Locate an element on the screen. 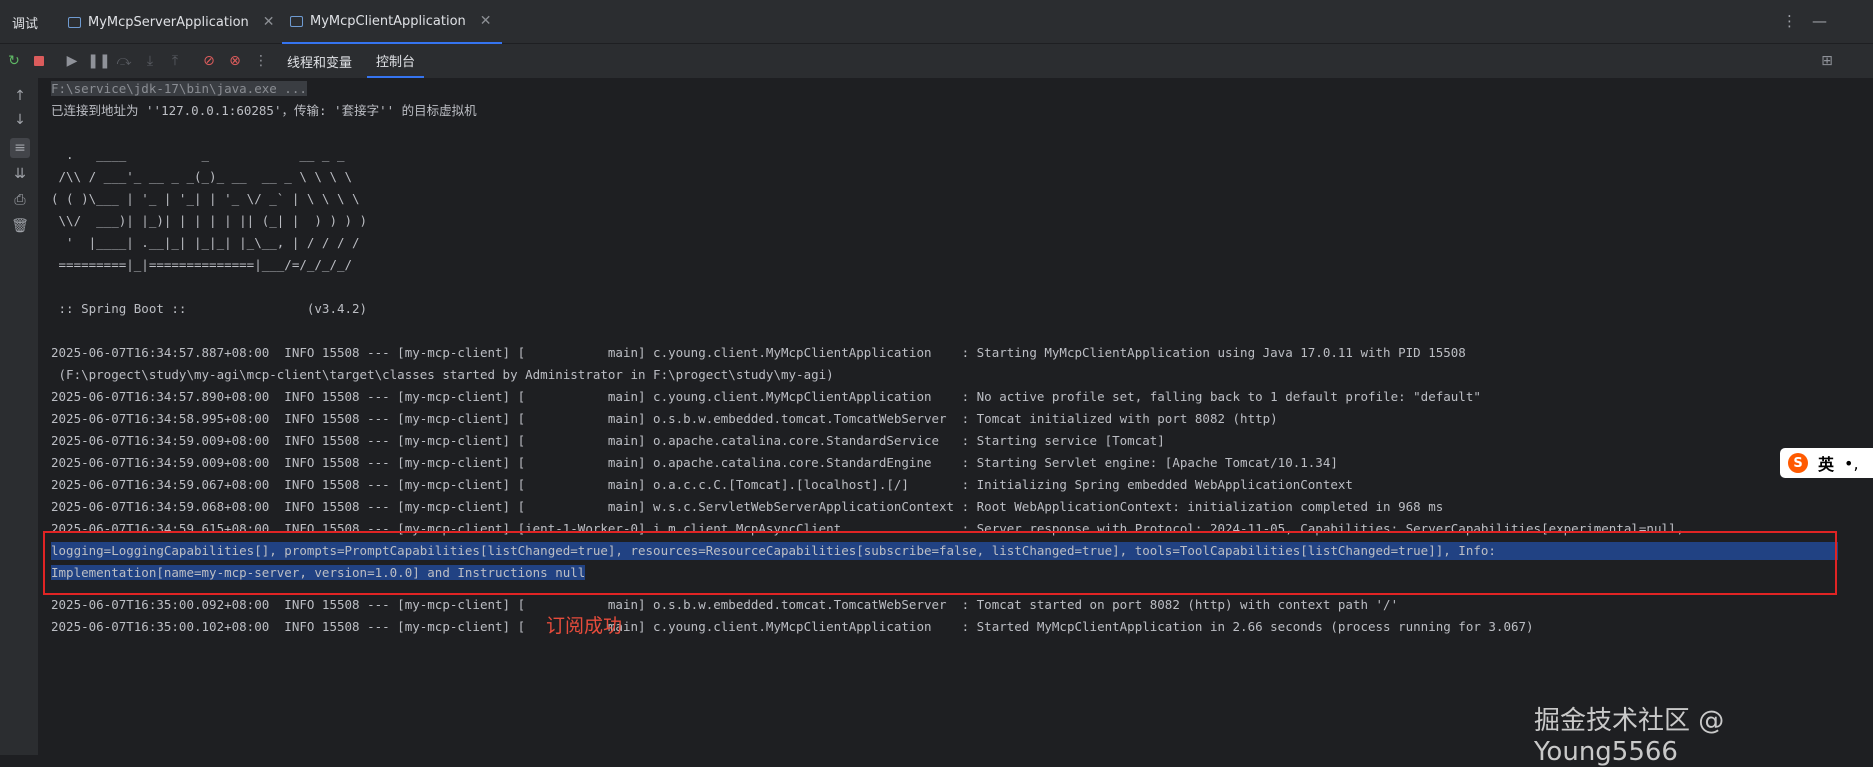 The height and width of the screenshot is (767, 1873). debug-toolbar: ↻ ▶ ❚❚ ⤼ ⤓ ⤒ ⊘ ⊗ ⋮ ⊞ is located at coordinates (936, 61).